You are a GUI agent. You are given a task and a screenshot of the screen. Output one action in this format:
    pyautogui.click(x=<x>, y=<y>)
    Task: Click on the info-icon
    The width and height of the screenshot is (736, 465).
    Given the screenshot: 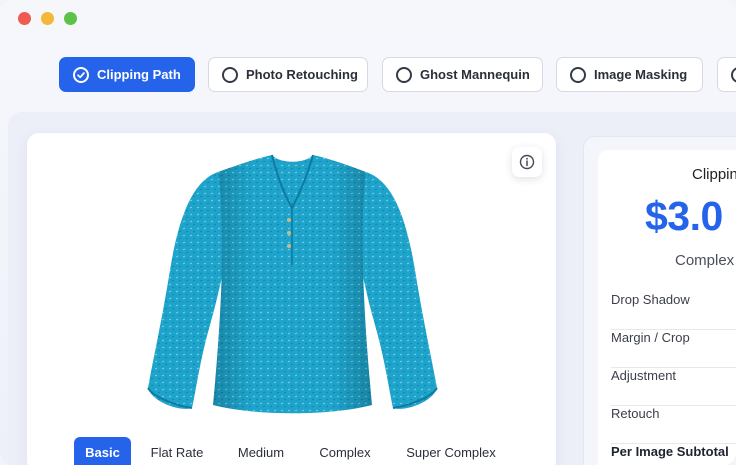 What is the action you would take?
    pyautogui.click(x=527, y=162)
    